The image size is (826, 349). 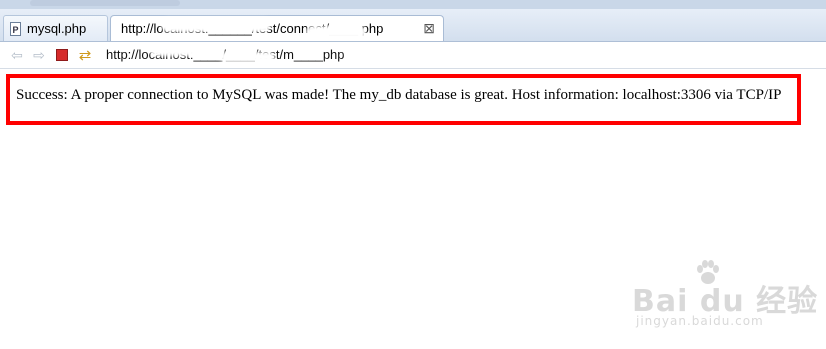 I want to click on stop-icon, so click(x=62, y=55).